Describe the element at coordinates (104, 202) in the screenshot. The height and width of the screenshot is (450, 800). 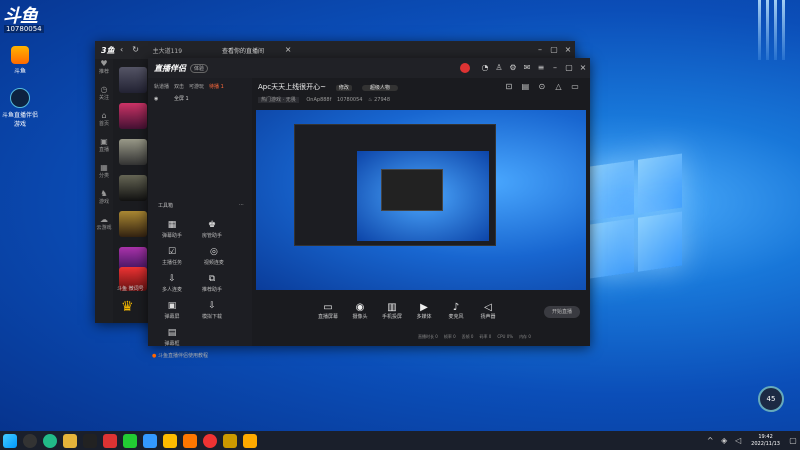
I see `rail-item: ♞ 游戏` at that location.